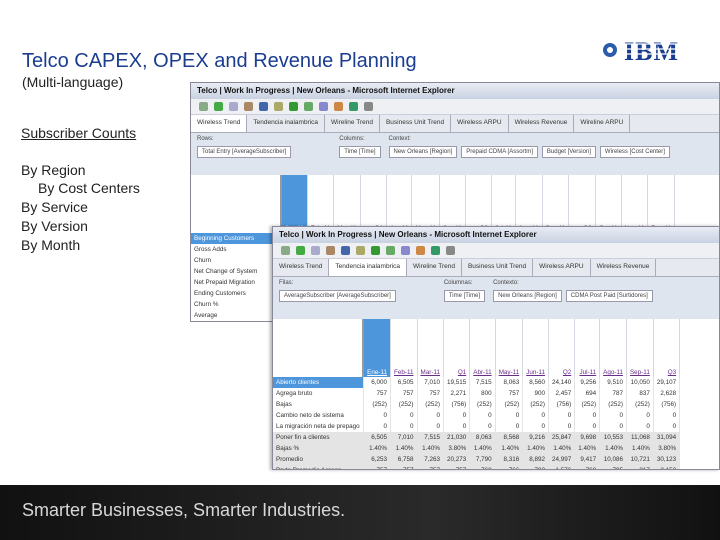  Describe the element at coordinates (640, 393) in the screenshot. I see `data-cell: 837` at that location.